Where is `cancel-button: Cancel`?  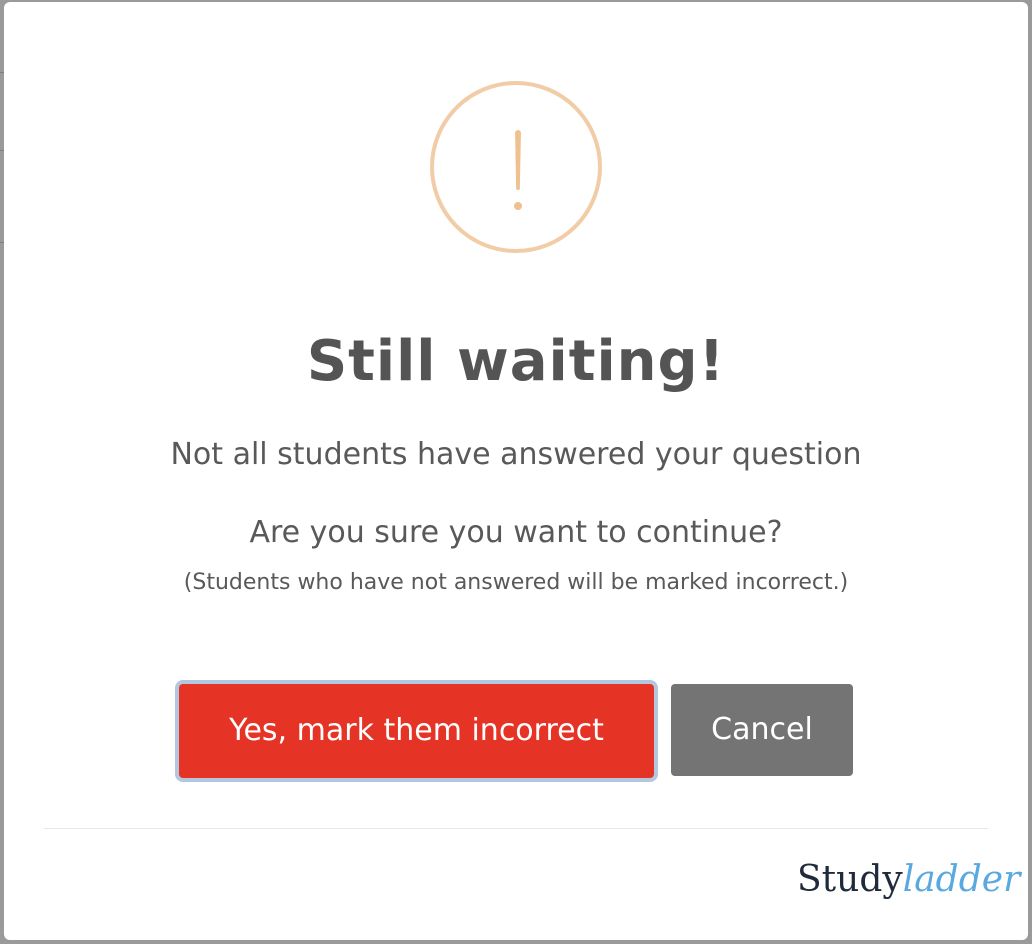 cancel-button: Cancel is located at coordinates (762, 730).